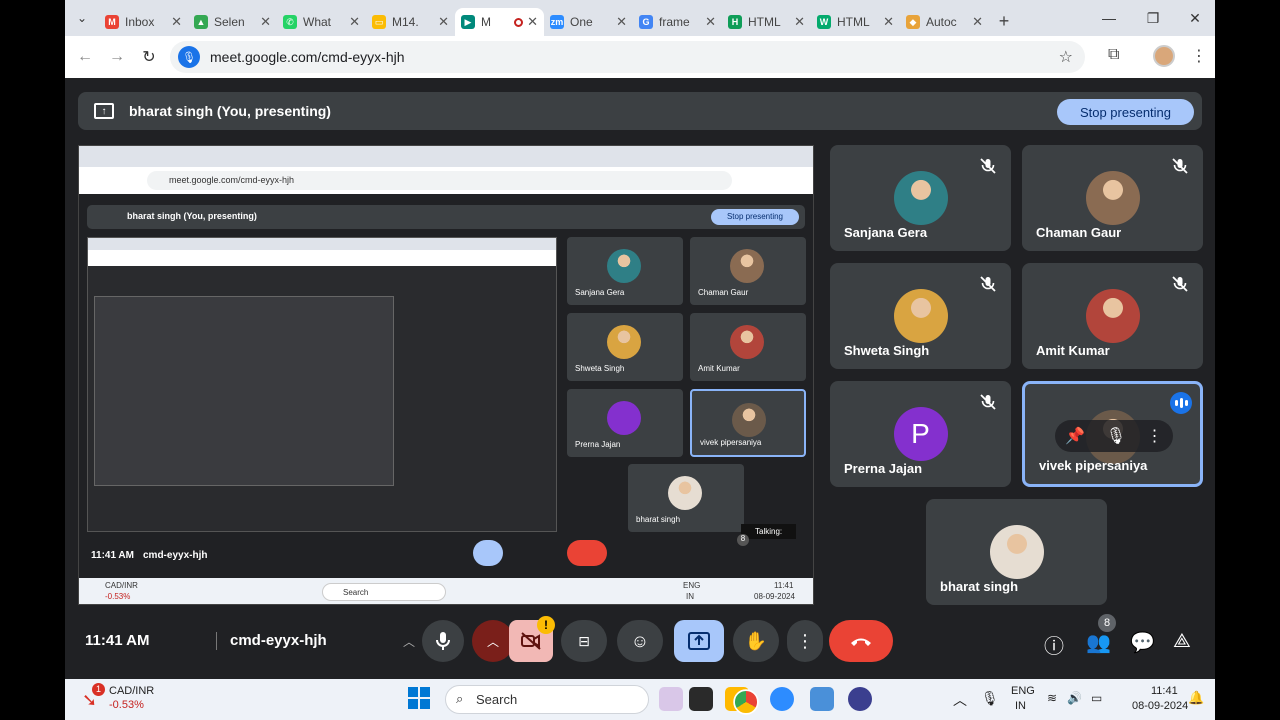 This screenshot has width=1280, height=720. I want to click on microphone-button, so click(443, 641).